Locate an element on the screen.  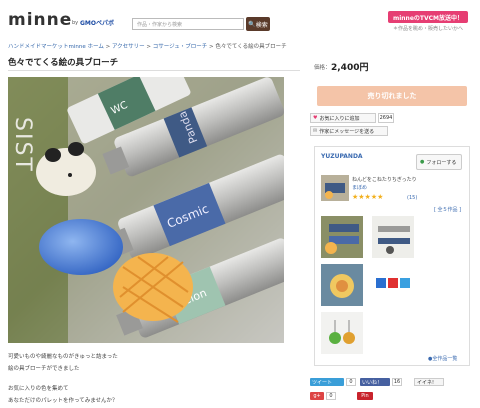
message-creator-label: 作家にメッセージを送る is located at coordinates (347, 131).